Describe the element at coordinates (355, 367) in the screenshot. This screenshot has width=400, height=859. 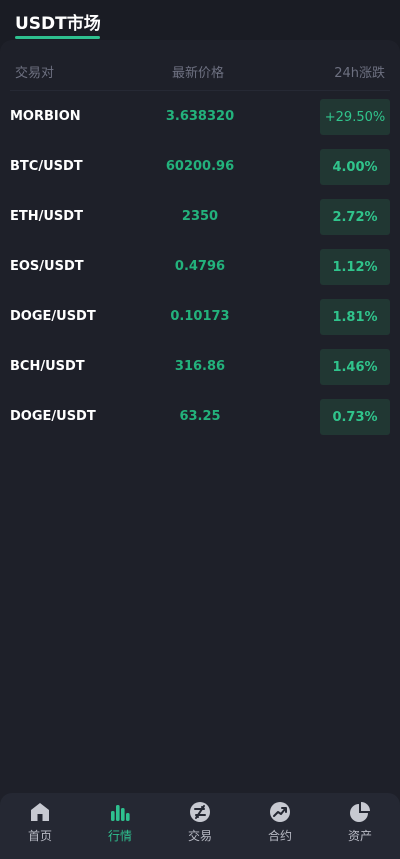
I see `change-badge: 1.46%` at that location.